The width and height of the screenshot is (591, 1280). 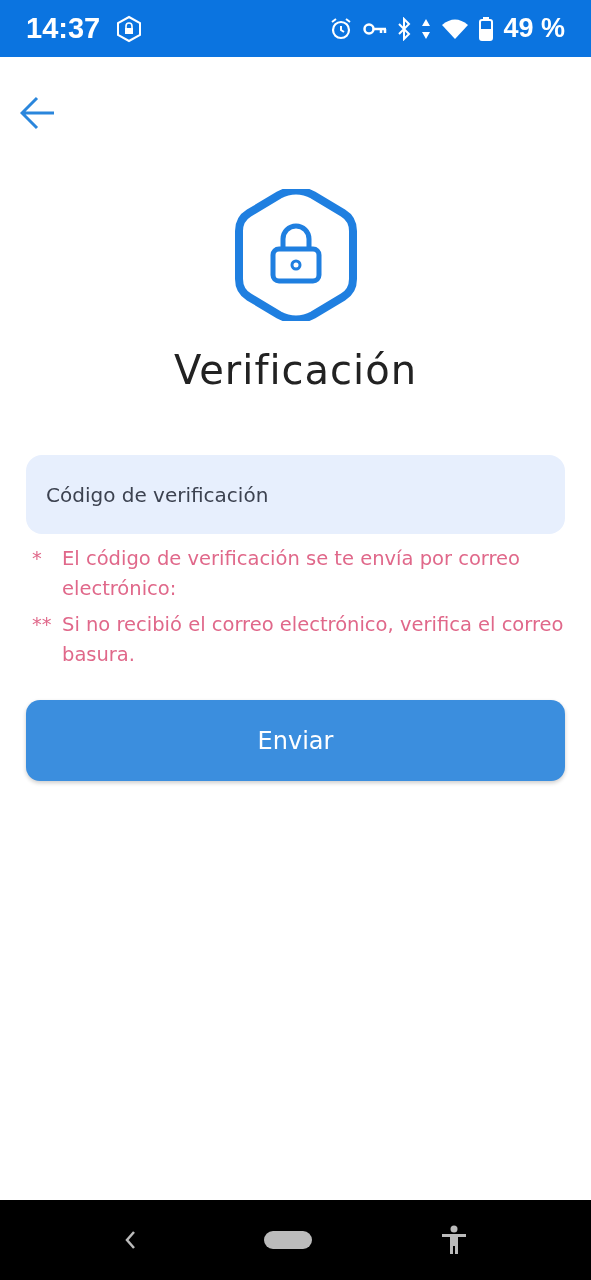 I want to click on note-text: El código de verificación se te envía por correo electrónico:, so click(x=292, y=574).